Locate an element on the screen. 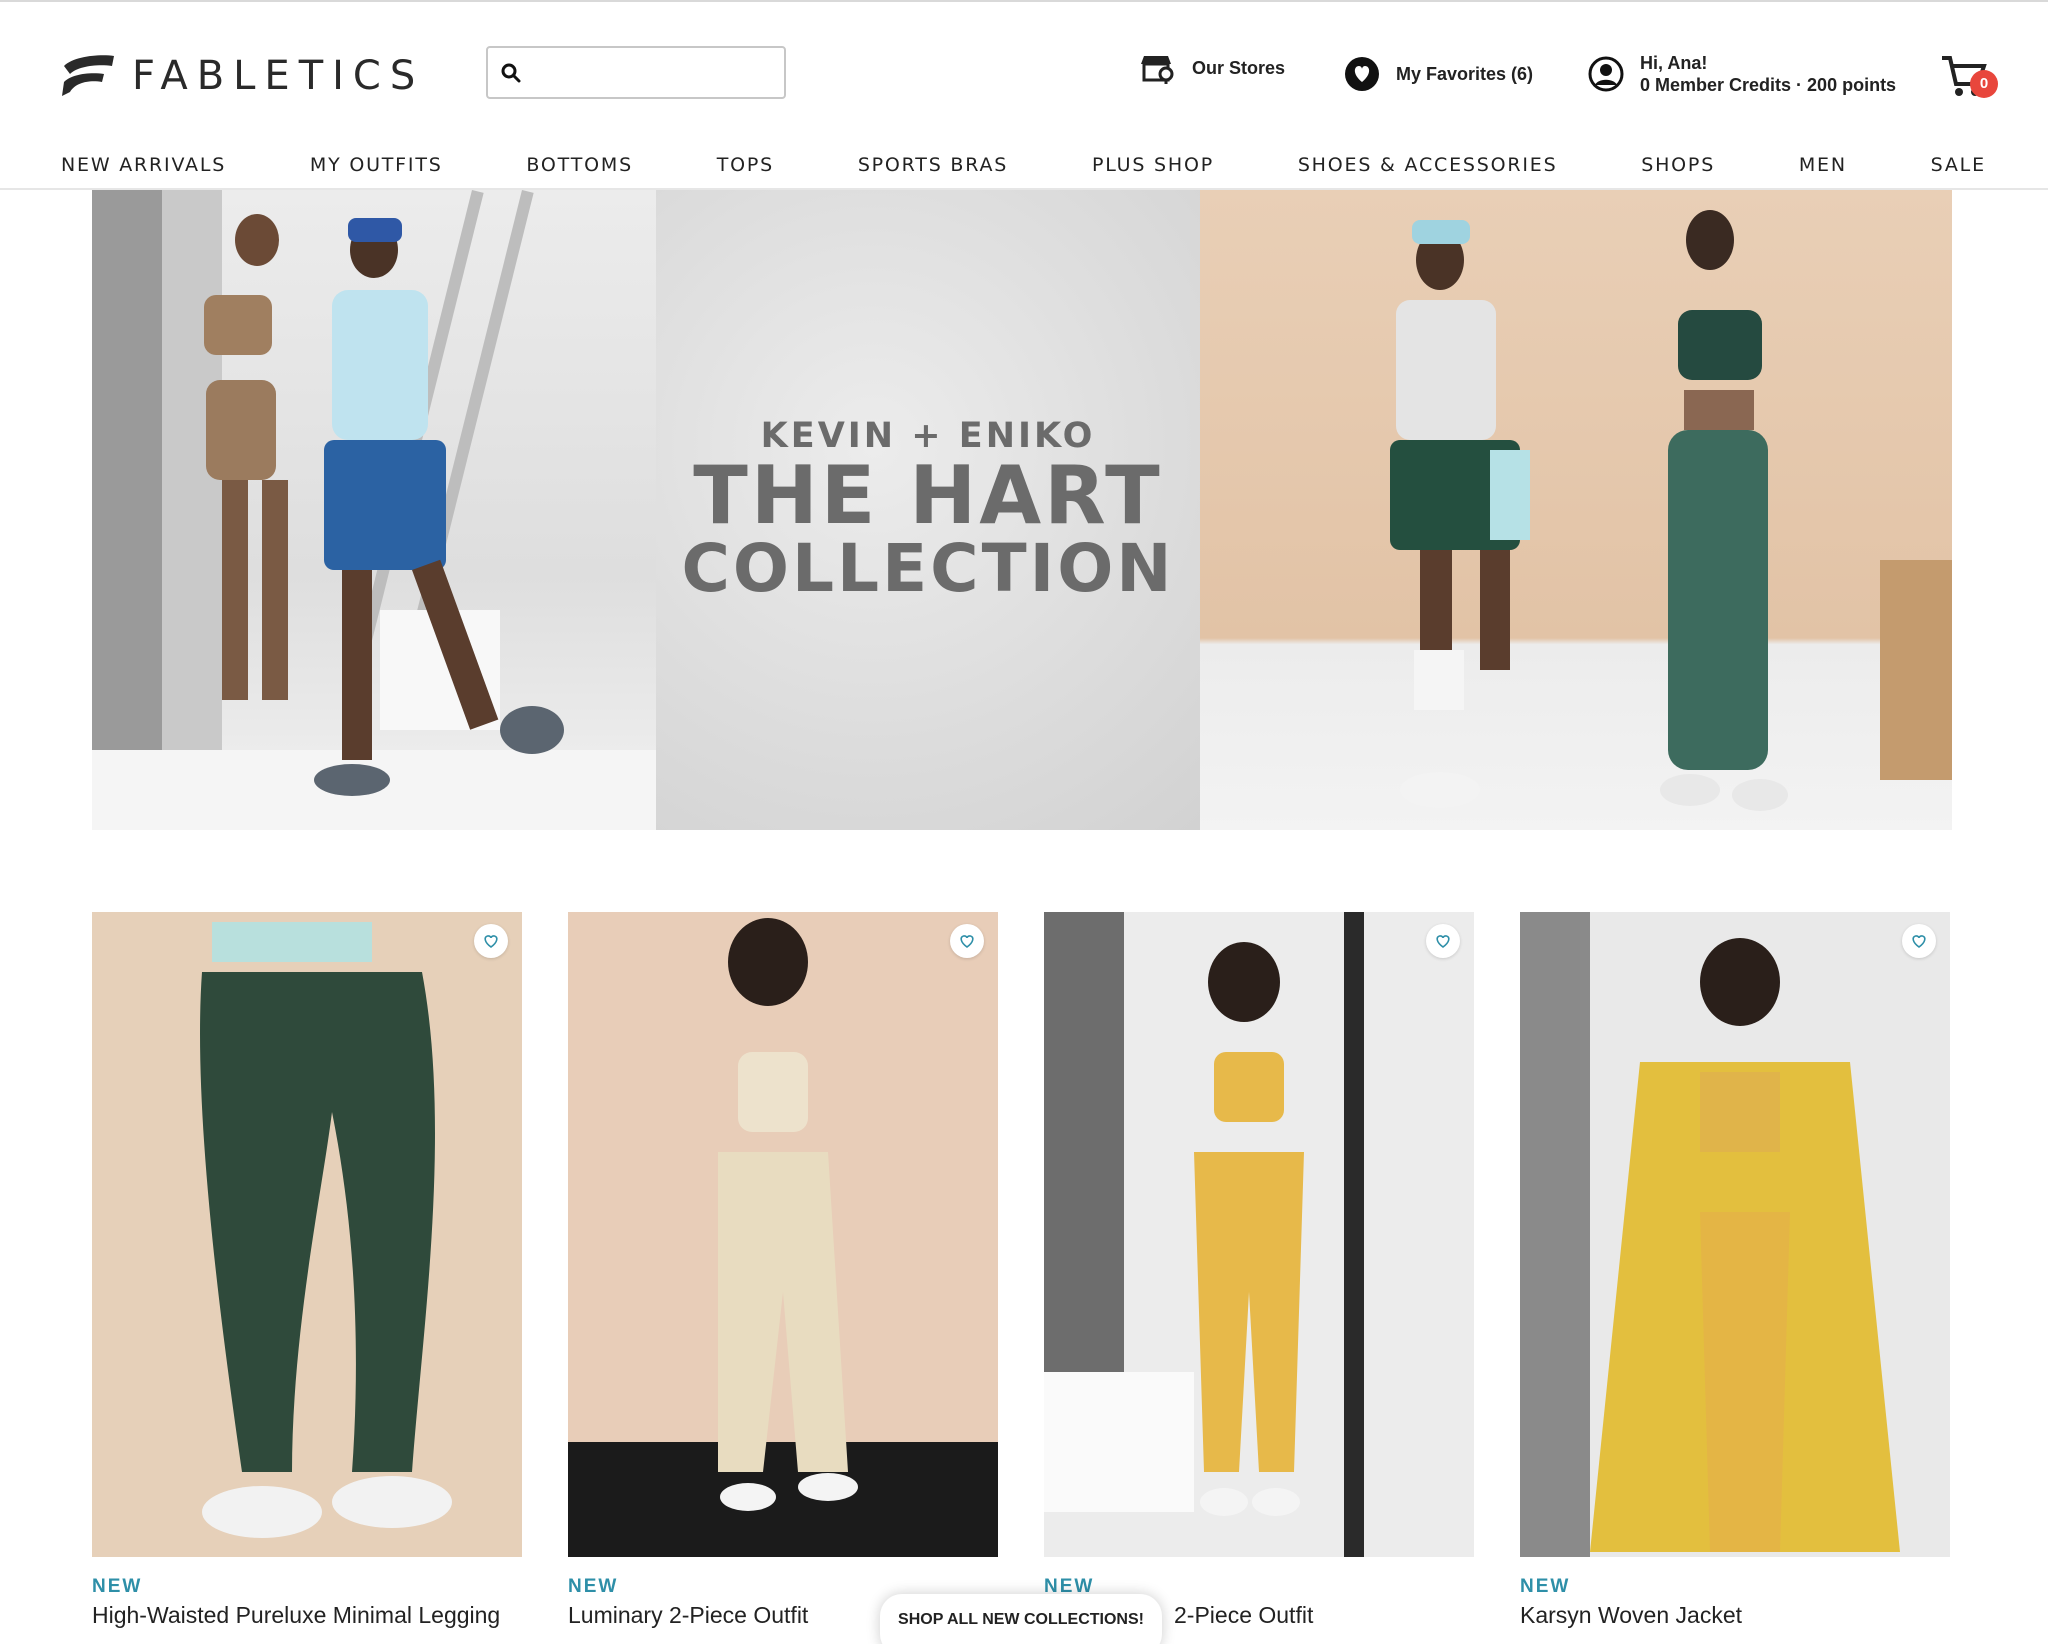 This screenshot has width=2048, height=1644. member-credits: 0 Member Credits · 200 points is located at coordinates (1768, 85).